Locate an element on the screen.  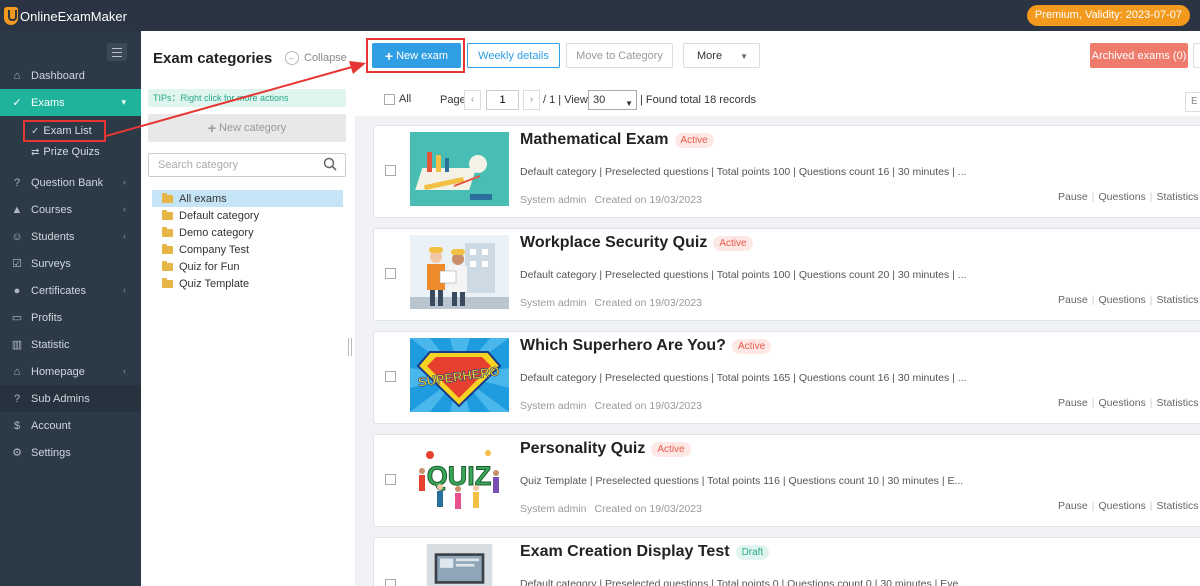
new-category-button: + New category is located at coordinates (247, 128).